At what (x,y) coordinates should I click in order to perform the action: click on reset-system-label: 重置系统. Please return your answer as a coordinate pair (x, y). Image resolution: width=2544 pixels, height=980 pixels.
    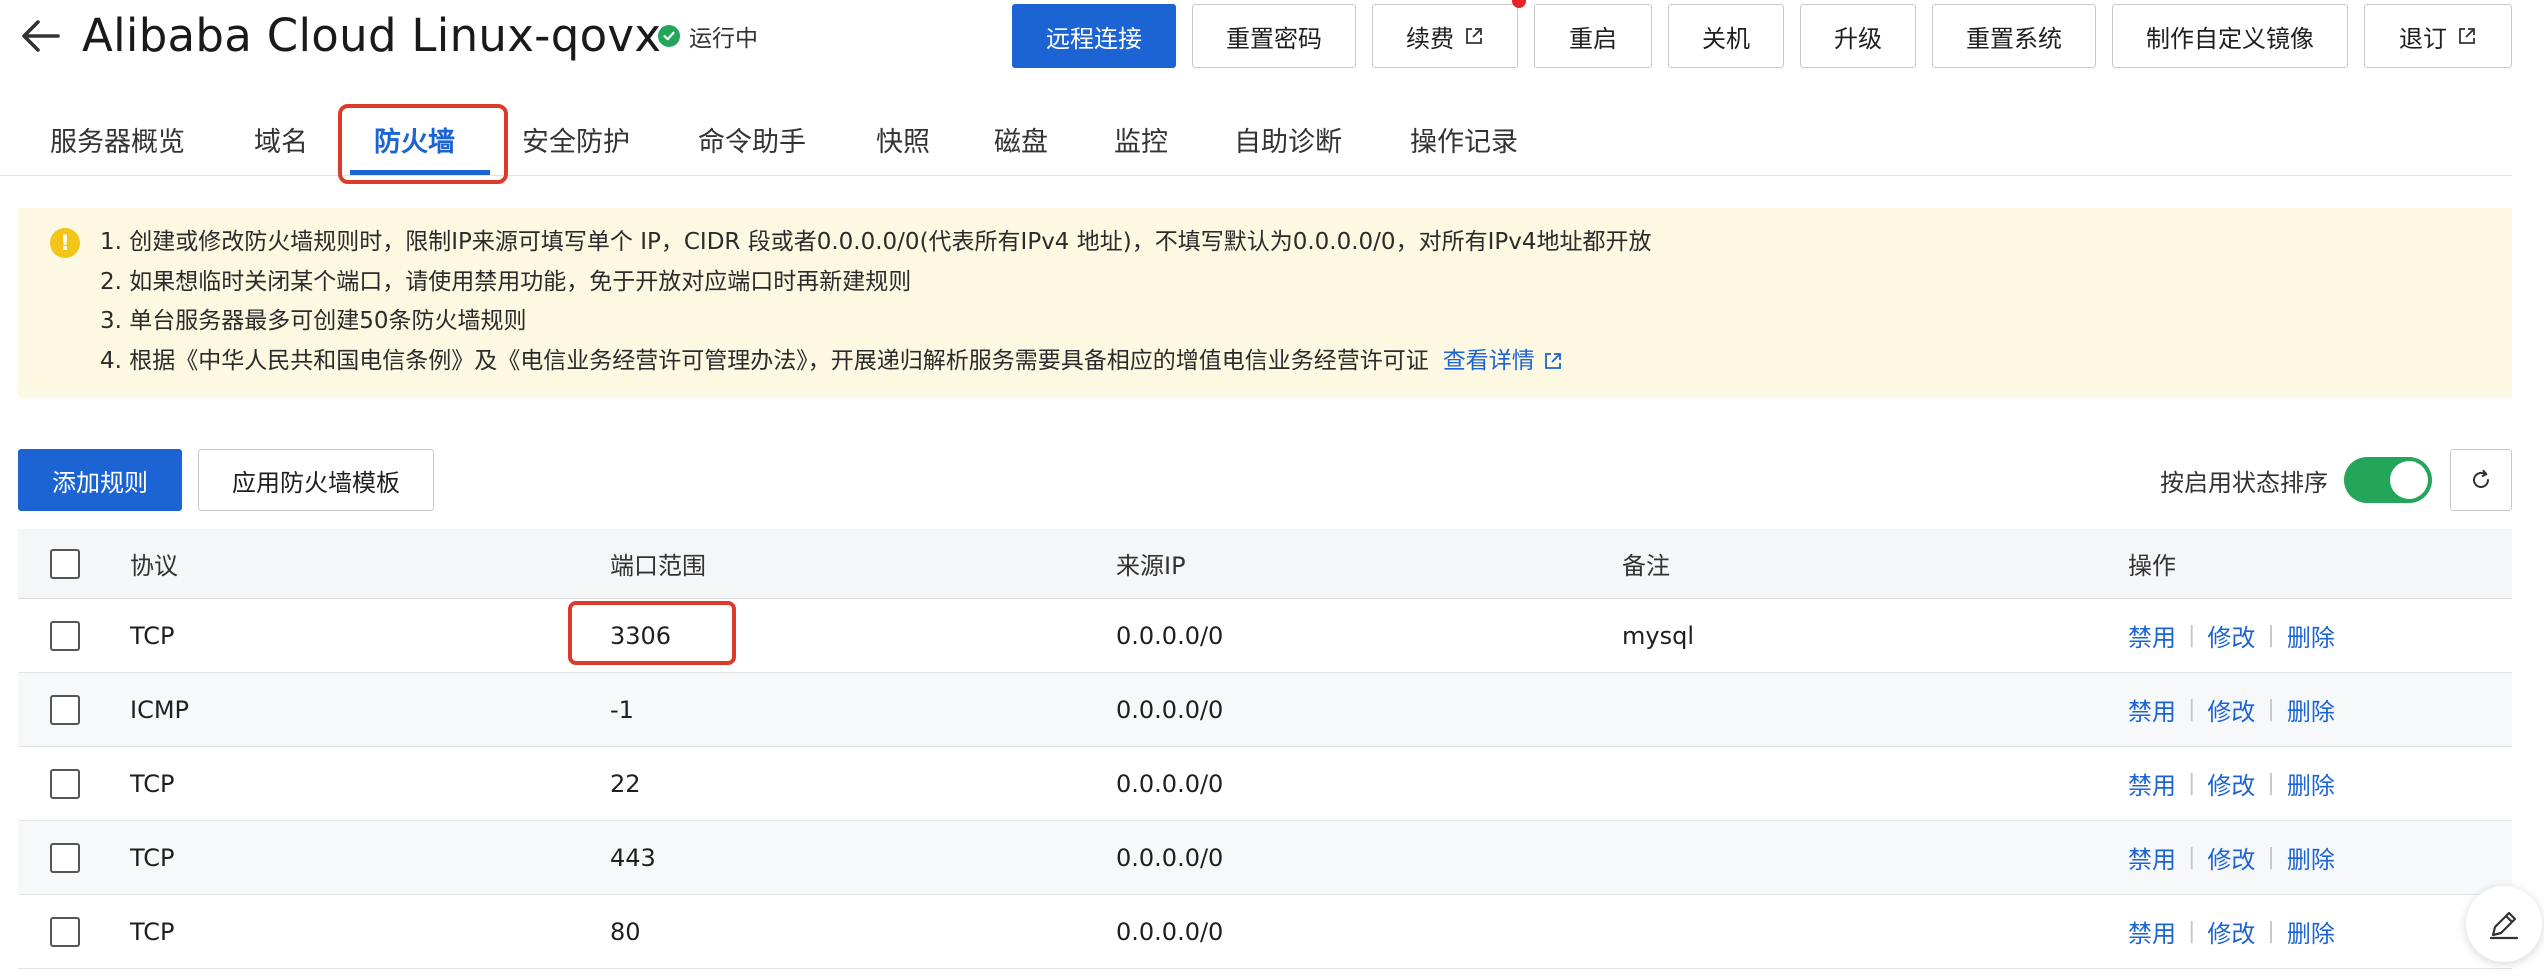
    Looking at the image, I should click on (2014, 38).